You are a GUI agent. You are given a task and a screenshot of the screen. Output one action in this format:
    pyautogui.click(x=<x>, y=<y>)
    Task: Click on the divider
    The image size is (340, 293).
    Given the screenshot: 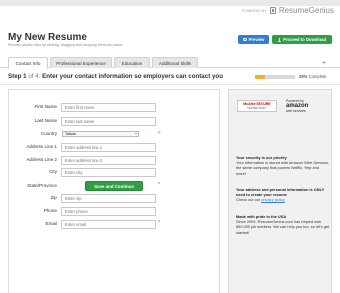 What is the action you would take?
    pyautogui.click(x=170, y=84)
    